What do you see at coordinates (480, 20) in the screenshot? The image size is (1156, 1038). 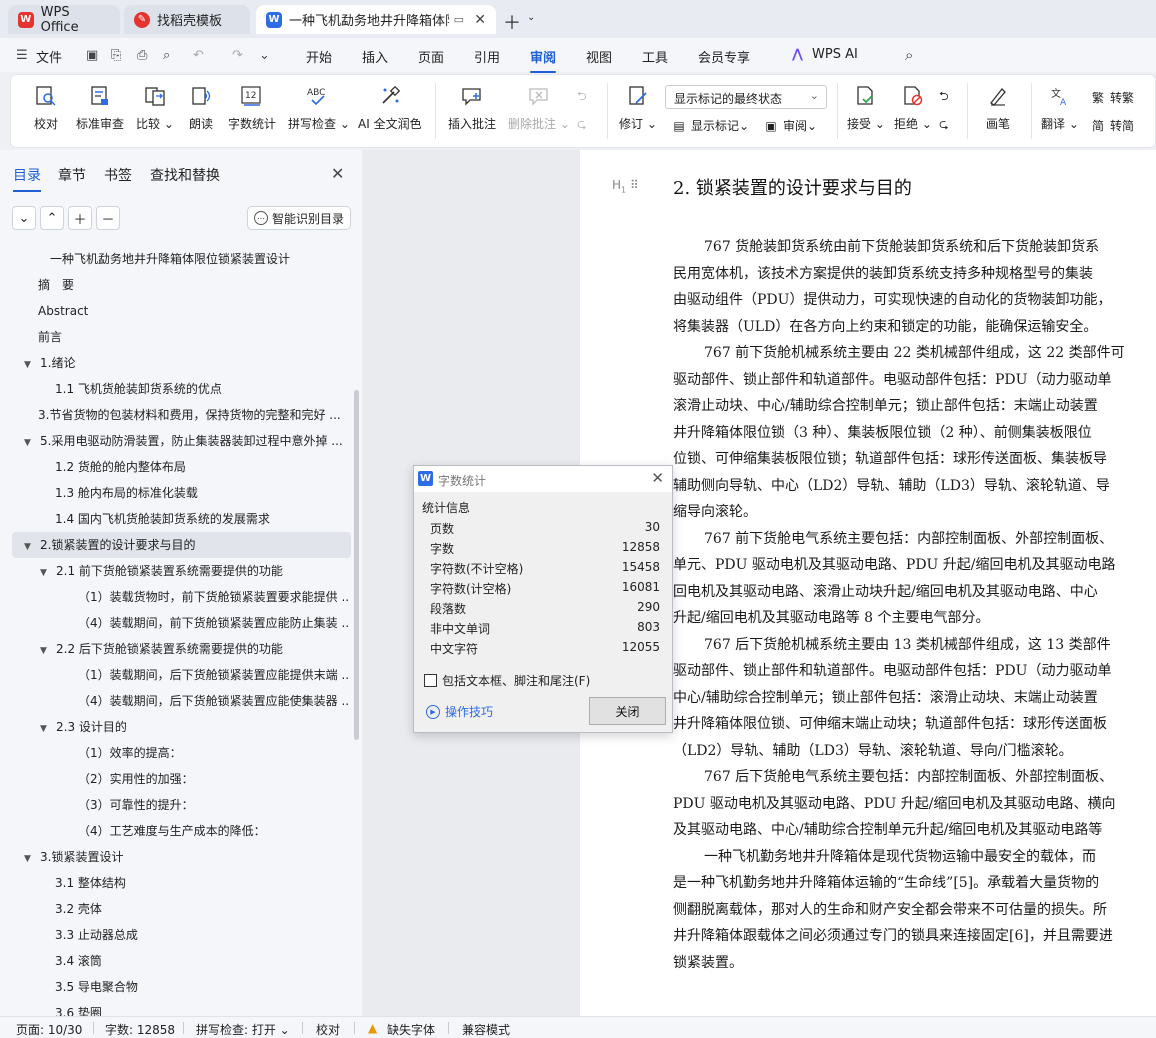 I see `close-tab-icon: ✕` at bounding box center [480, 20].